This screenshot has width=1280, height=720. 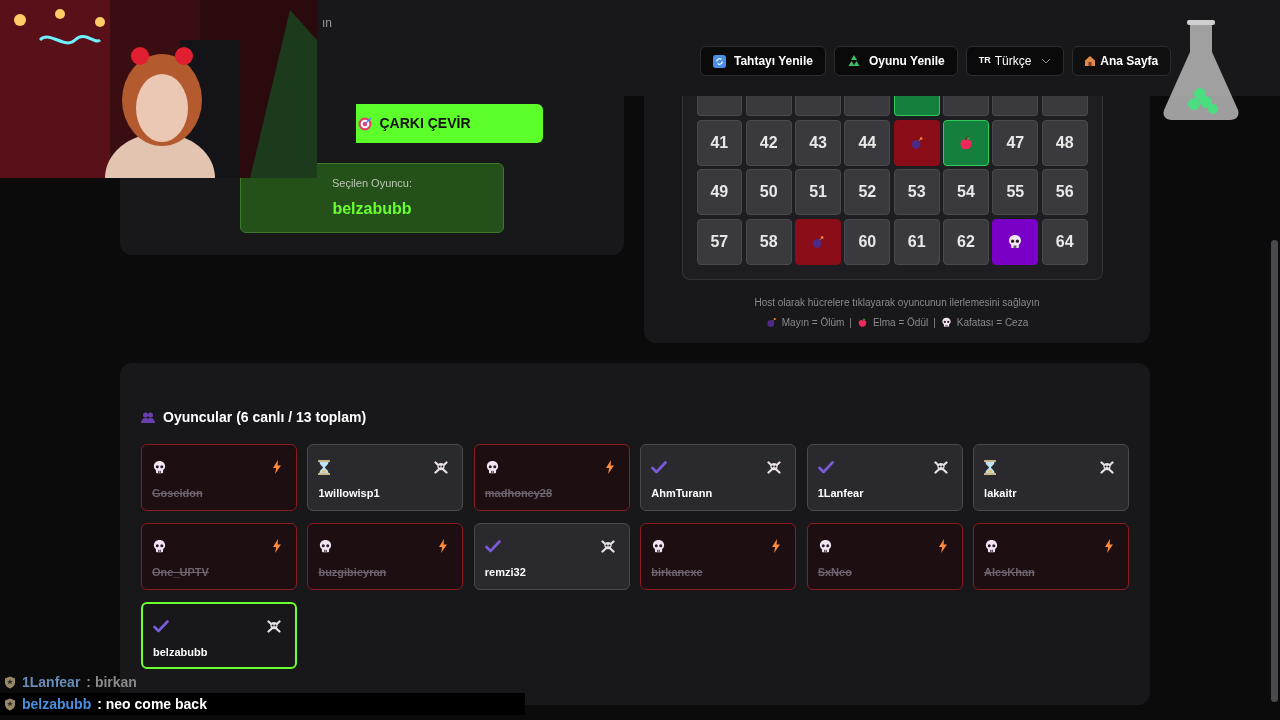 I want to click on player-name: One_UPTV, so click(x=181, y=572).